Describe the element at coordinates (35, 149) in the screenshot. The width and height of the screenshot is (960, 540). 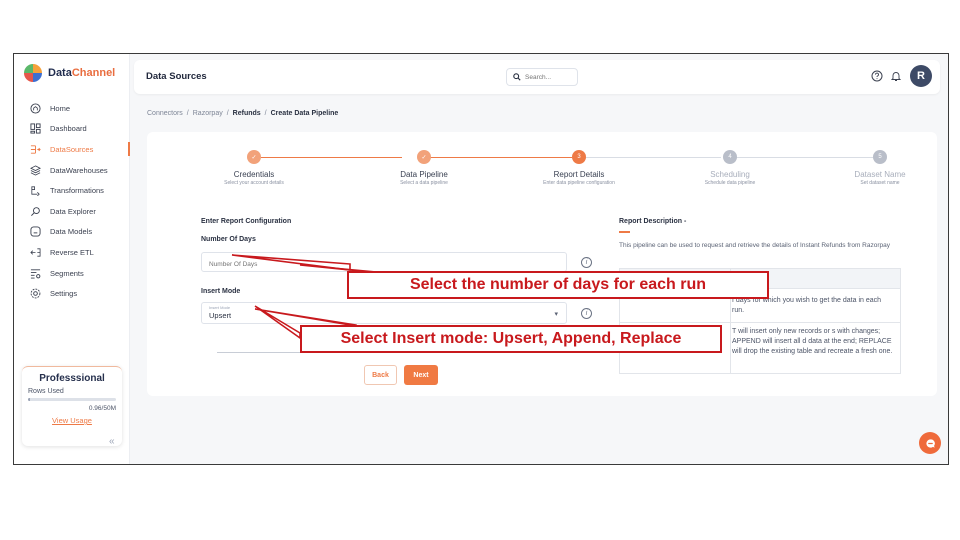
I see `datasources-icon` at that location.